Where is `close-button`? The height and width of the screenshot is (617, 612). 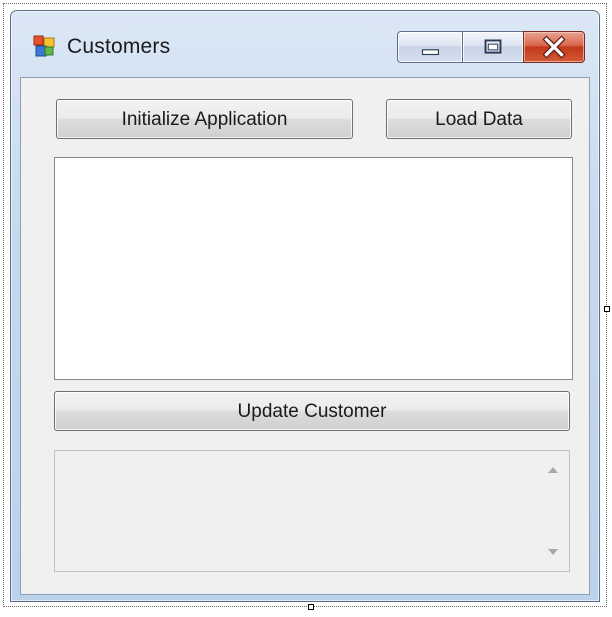 close-button is located at coordinates (554, 47).